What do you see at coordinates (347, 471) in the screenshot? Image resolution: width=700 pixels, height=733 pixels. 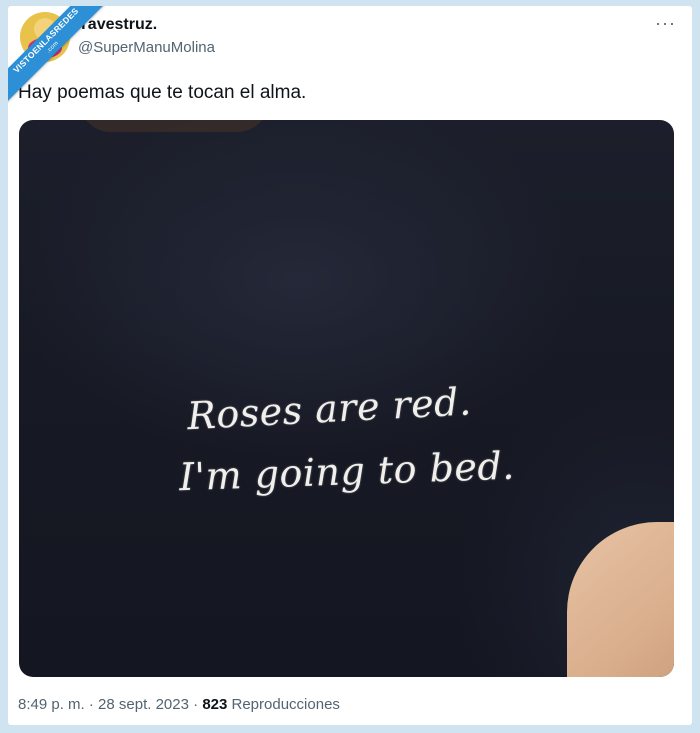 I see `shirt-line-2: I'm going to bed.` at bounding box center [347, 471].